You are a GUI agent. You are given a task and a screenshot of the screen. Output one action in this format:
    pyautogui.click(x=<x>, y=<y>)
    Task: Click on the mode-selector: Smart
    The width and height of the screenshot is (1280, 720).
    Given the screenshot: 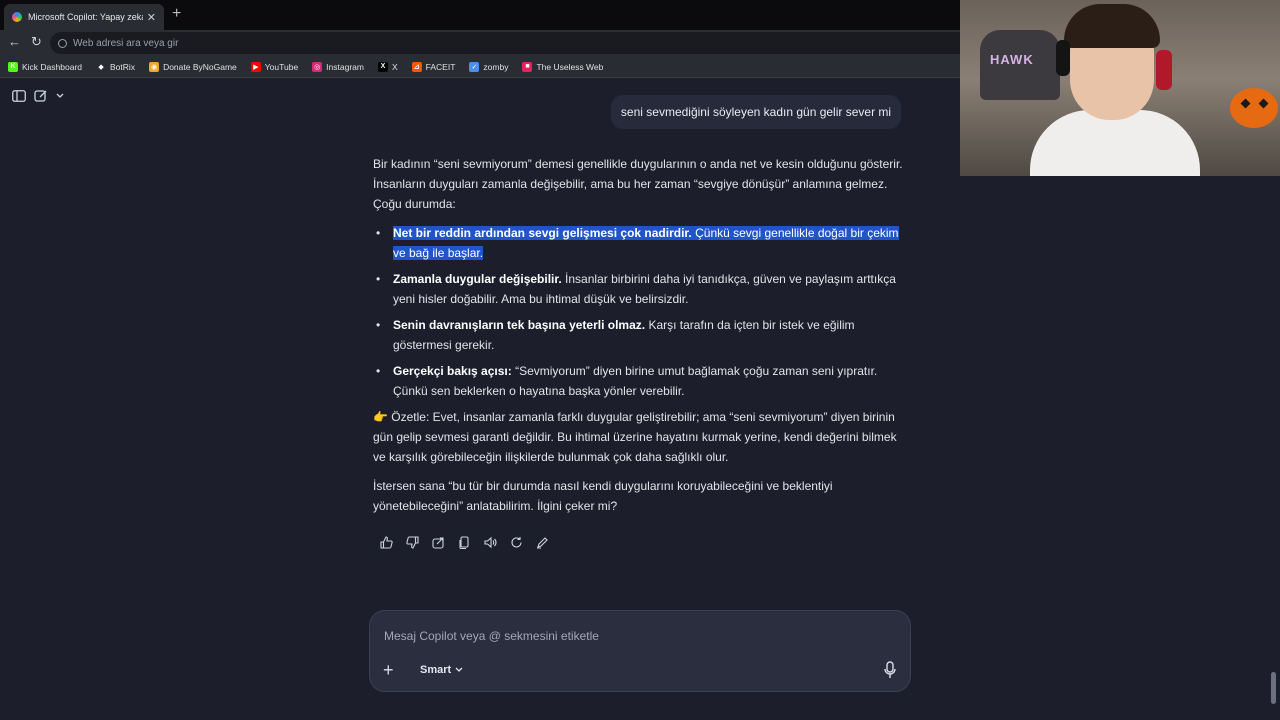 What is the action you would take?
    pyautogui.click(x=441, y=670)
    